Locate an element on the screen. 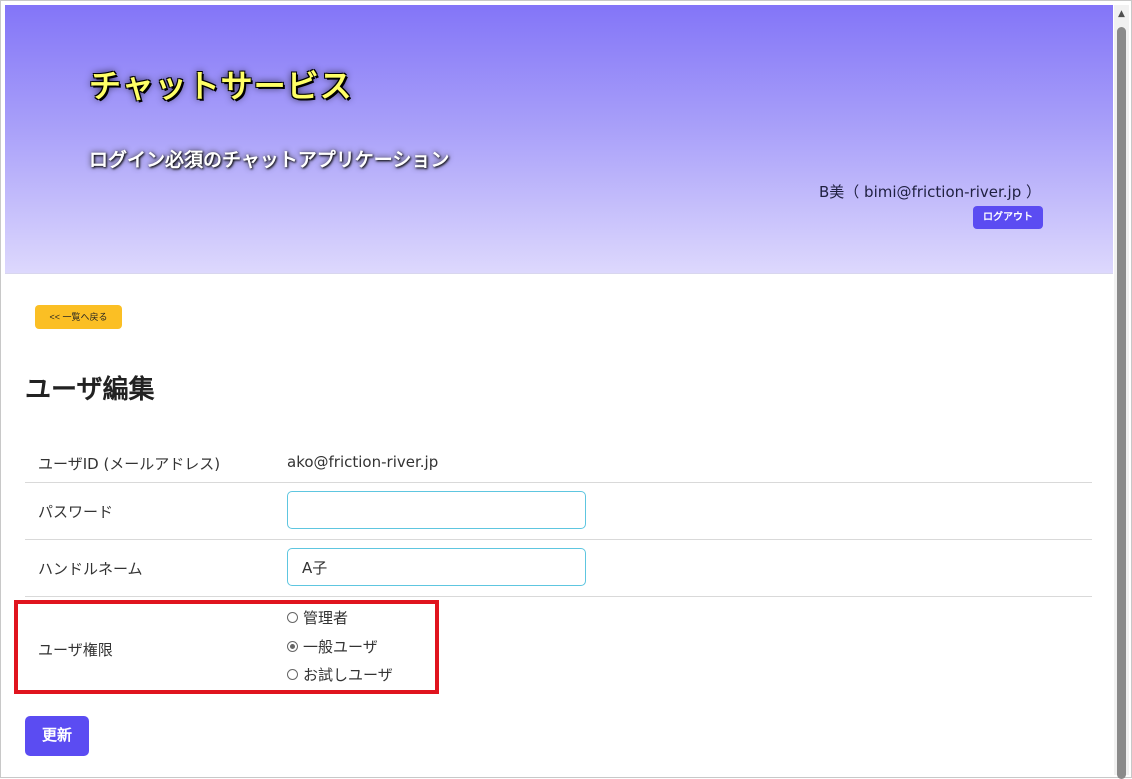 This screenshot has height=779, width=1132. role-option-admin: 管理者 is located at coordinates (317, 617).